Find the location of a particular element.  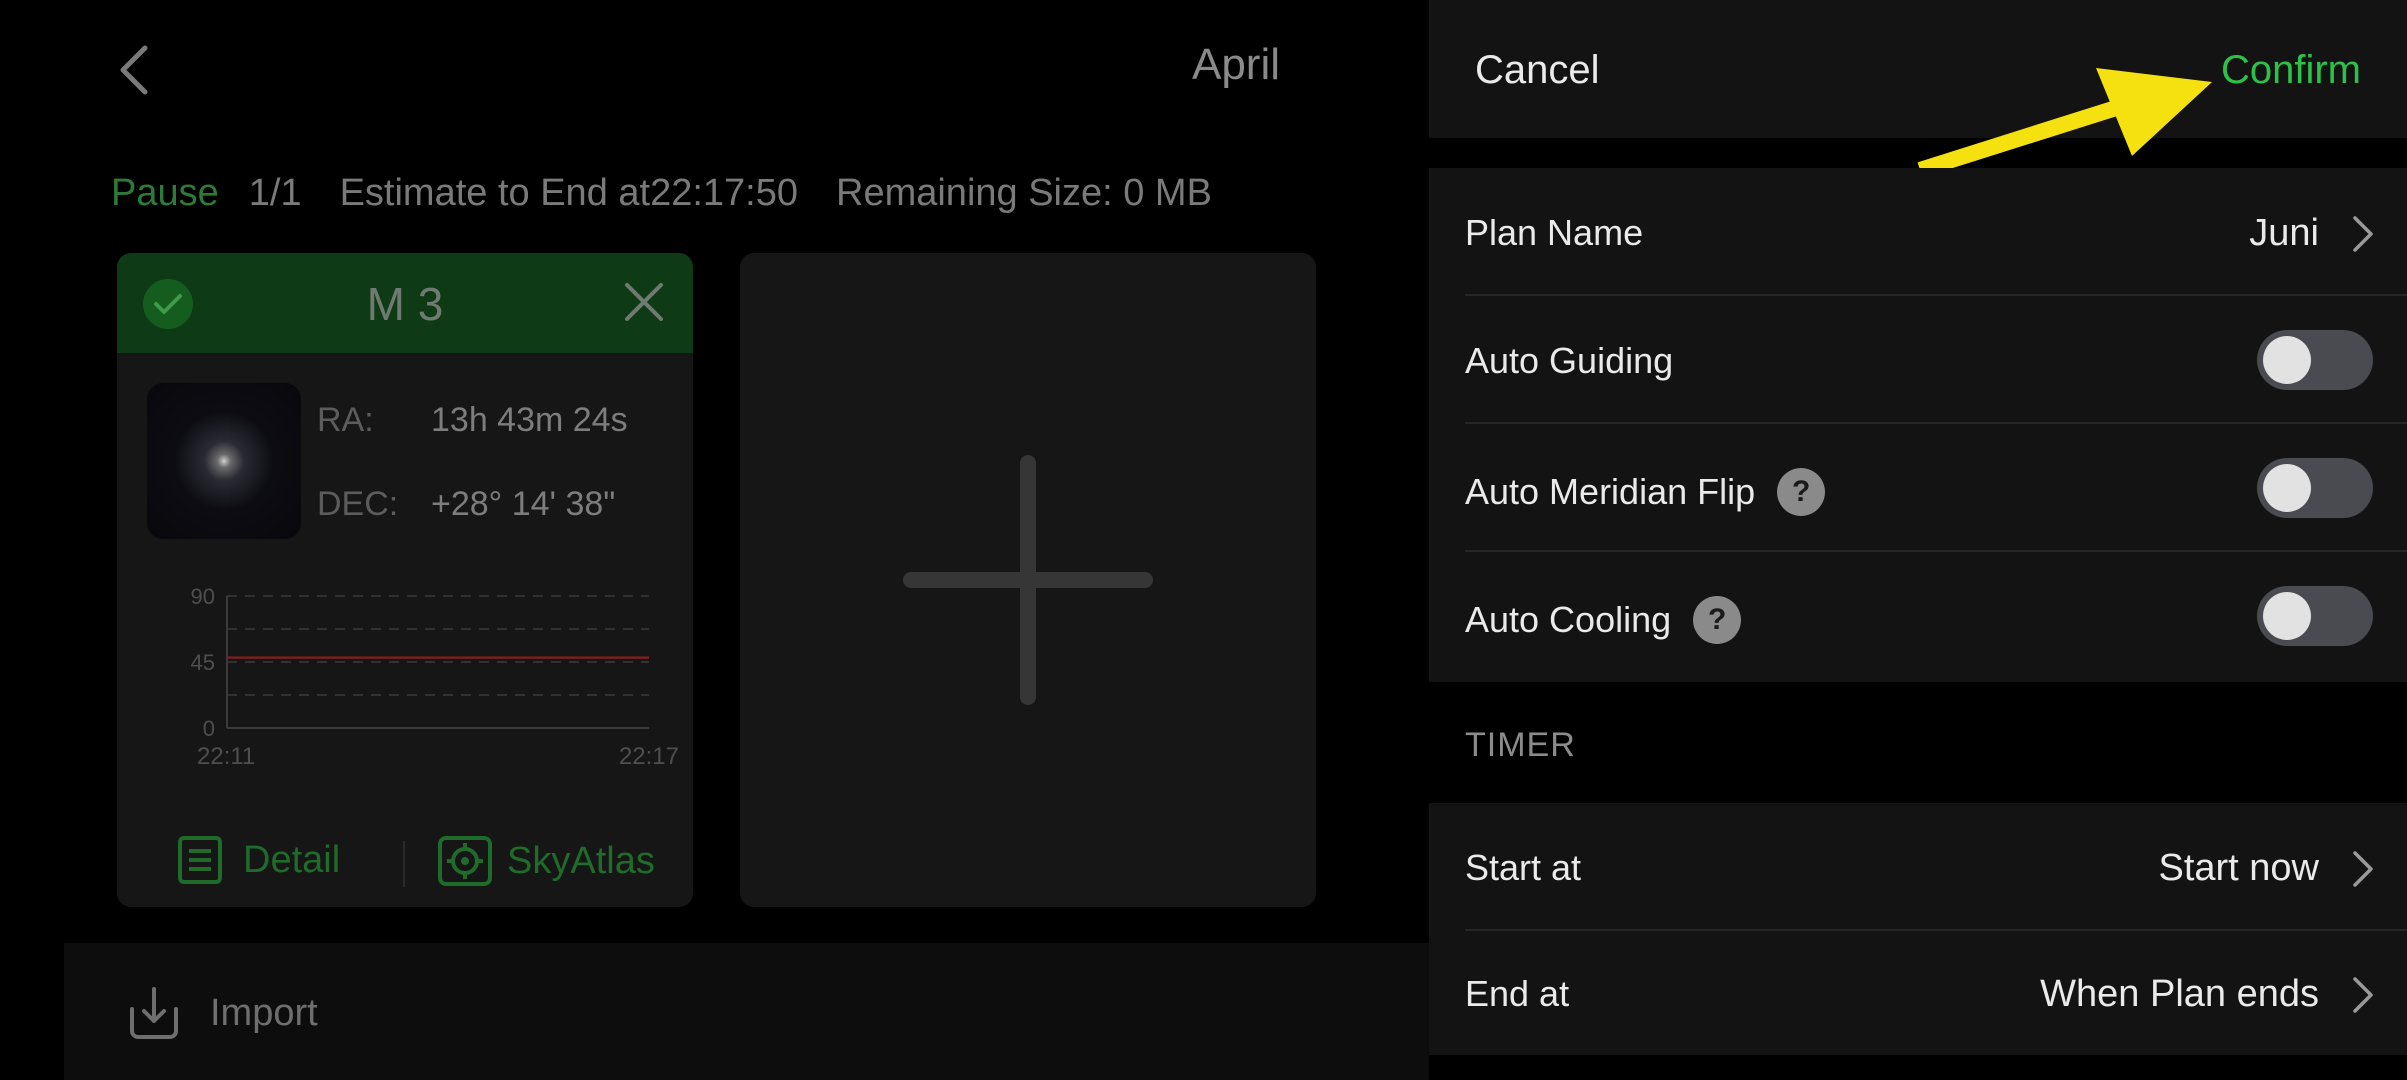

auto-guiding-label: Auto Guiding is located at coordinates (1569, 360).